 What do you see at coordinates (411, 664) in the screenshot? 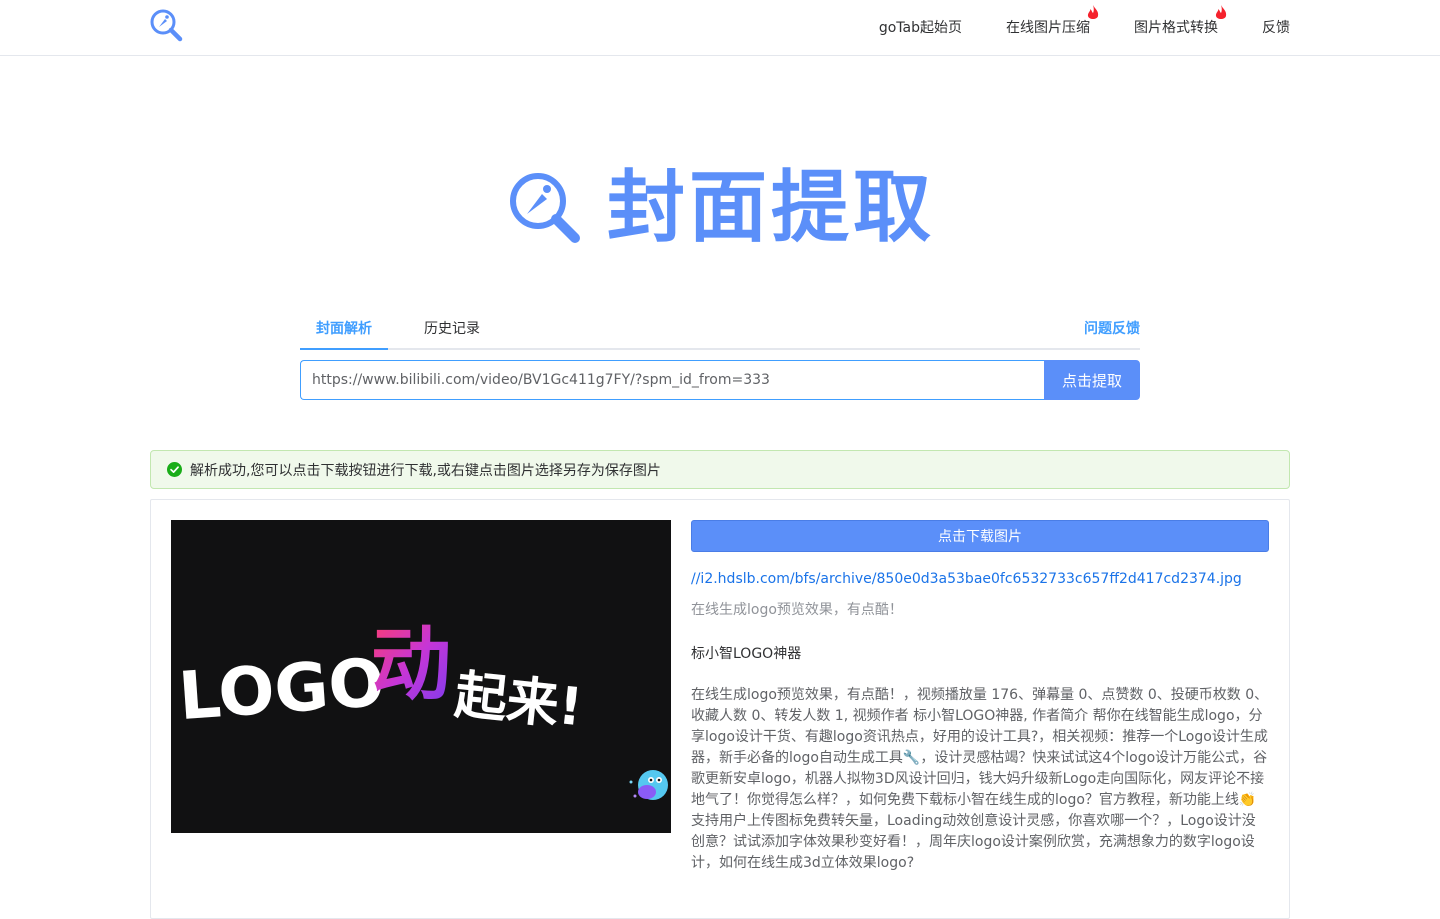
I see `cover-text-dong: 动` at bounding box center [411, 664].